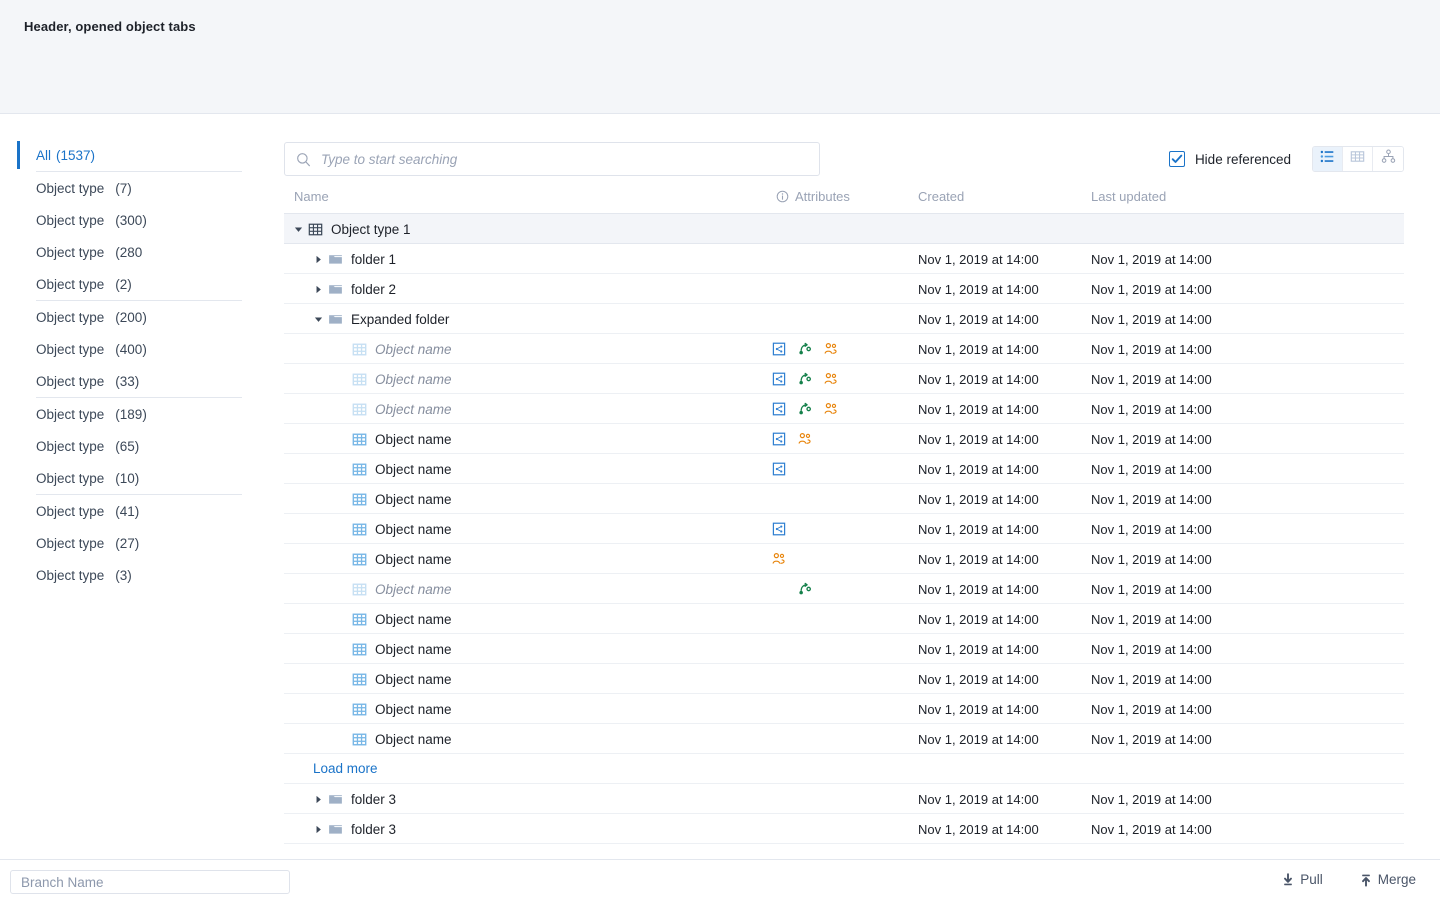  I want to click on sidebar-item-object-type-7: Object type (33), so click(139, 381).